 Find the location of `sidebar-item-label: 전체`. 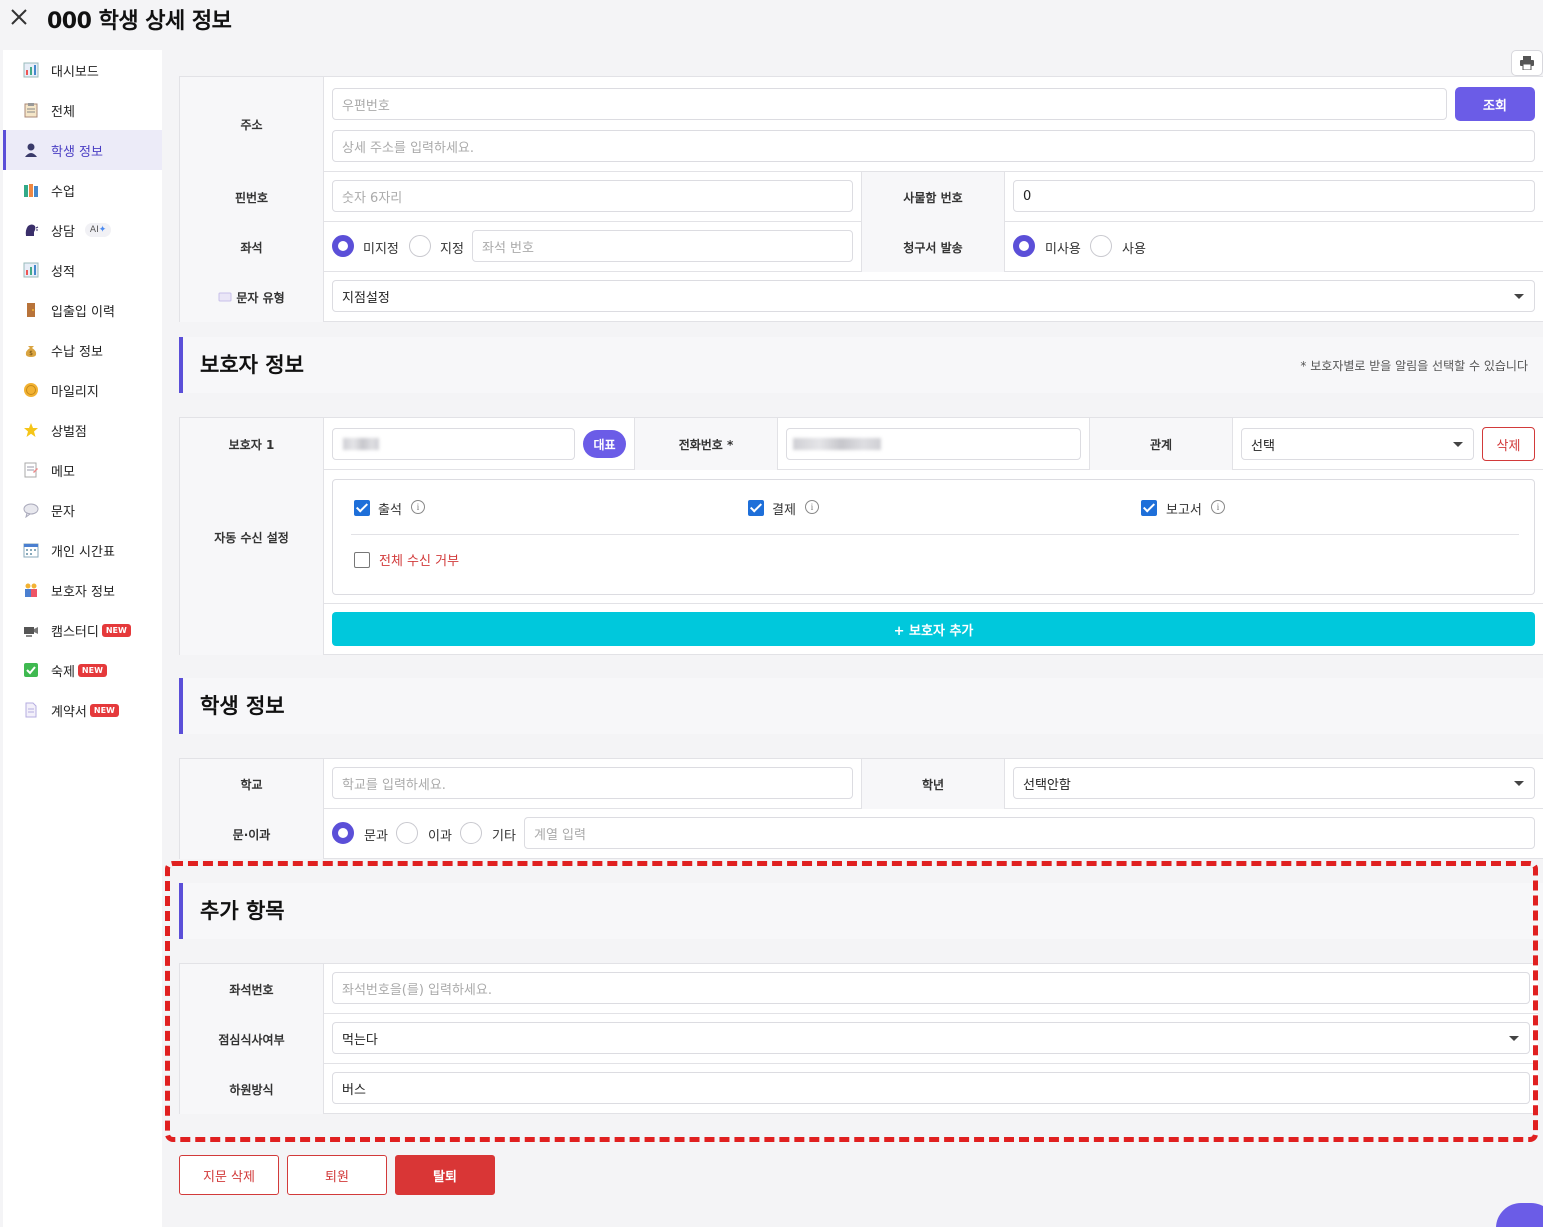

sidebar-item-label: 전체 is located at coordinates (63, 112).